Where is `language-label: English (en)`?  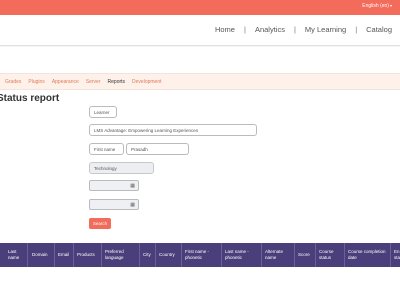 language-label: English (en) is located at coordinates (375, 6).